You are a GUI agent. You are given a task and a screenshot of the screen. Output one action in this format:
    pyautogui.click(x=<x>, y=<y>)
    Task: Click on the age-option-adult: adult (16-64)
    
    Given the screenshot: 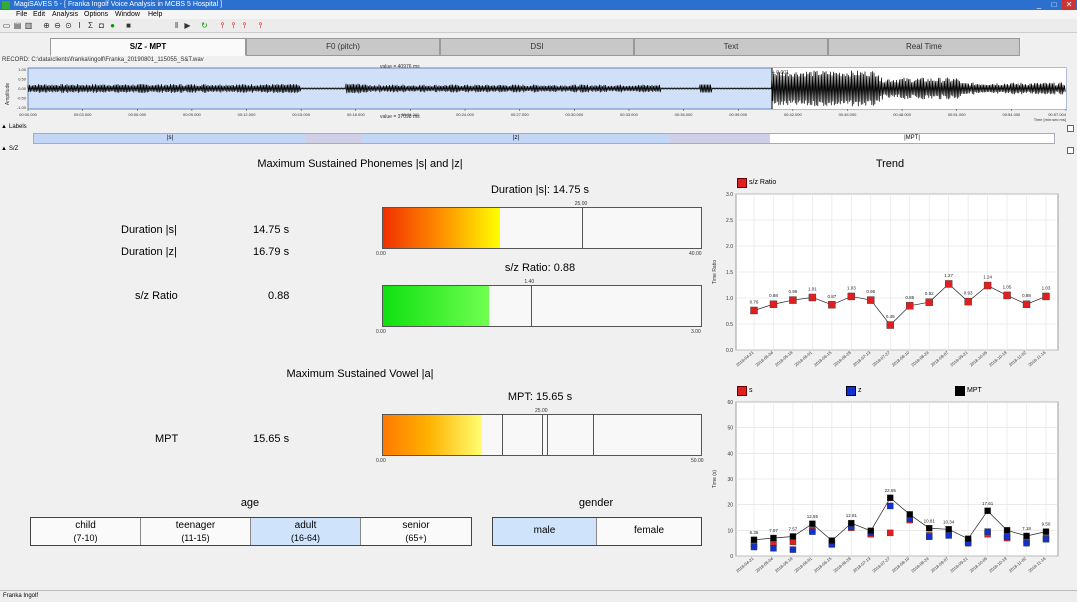 What is the action you would take?
    pyautogui.click(x=306, y=531)
    